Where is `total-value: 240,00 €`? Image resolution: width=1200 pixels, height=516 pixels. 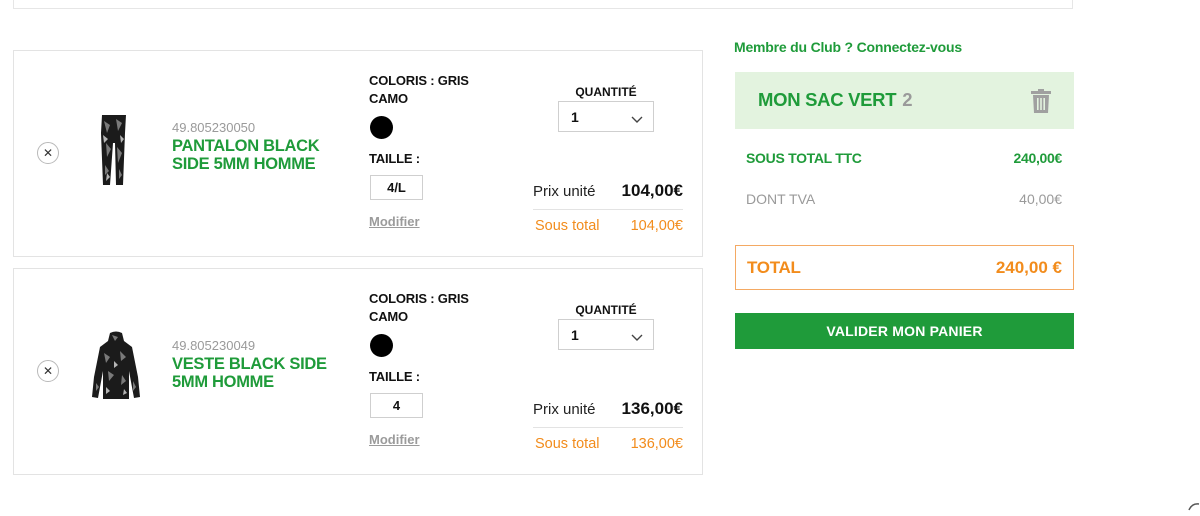
total-value: 240,00 € is located at coordinates (1028, 267).